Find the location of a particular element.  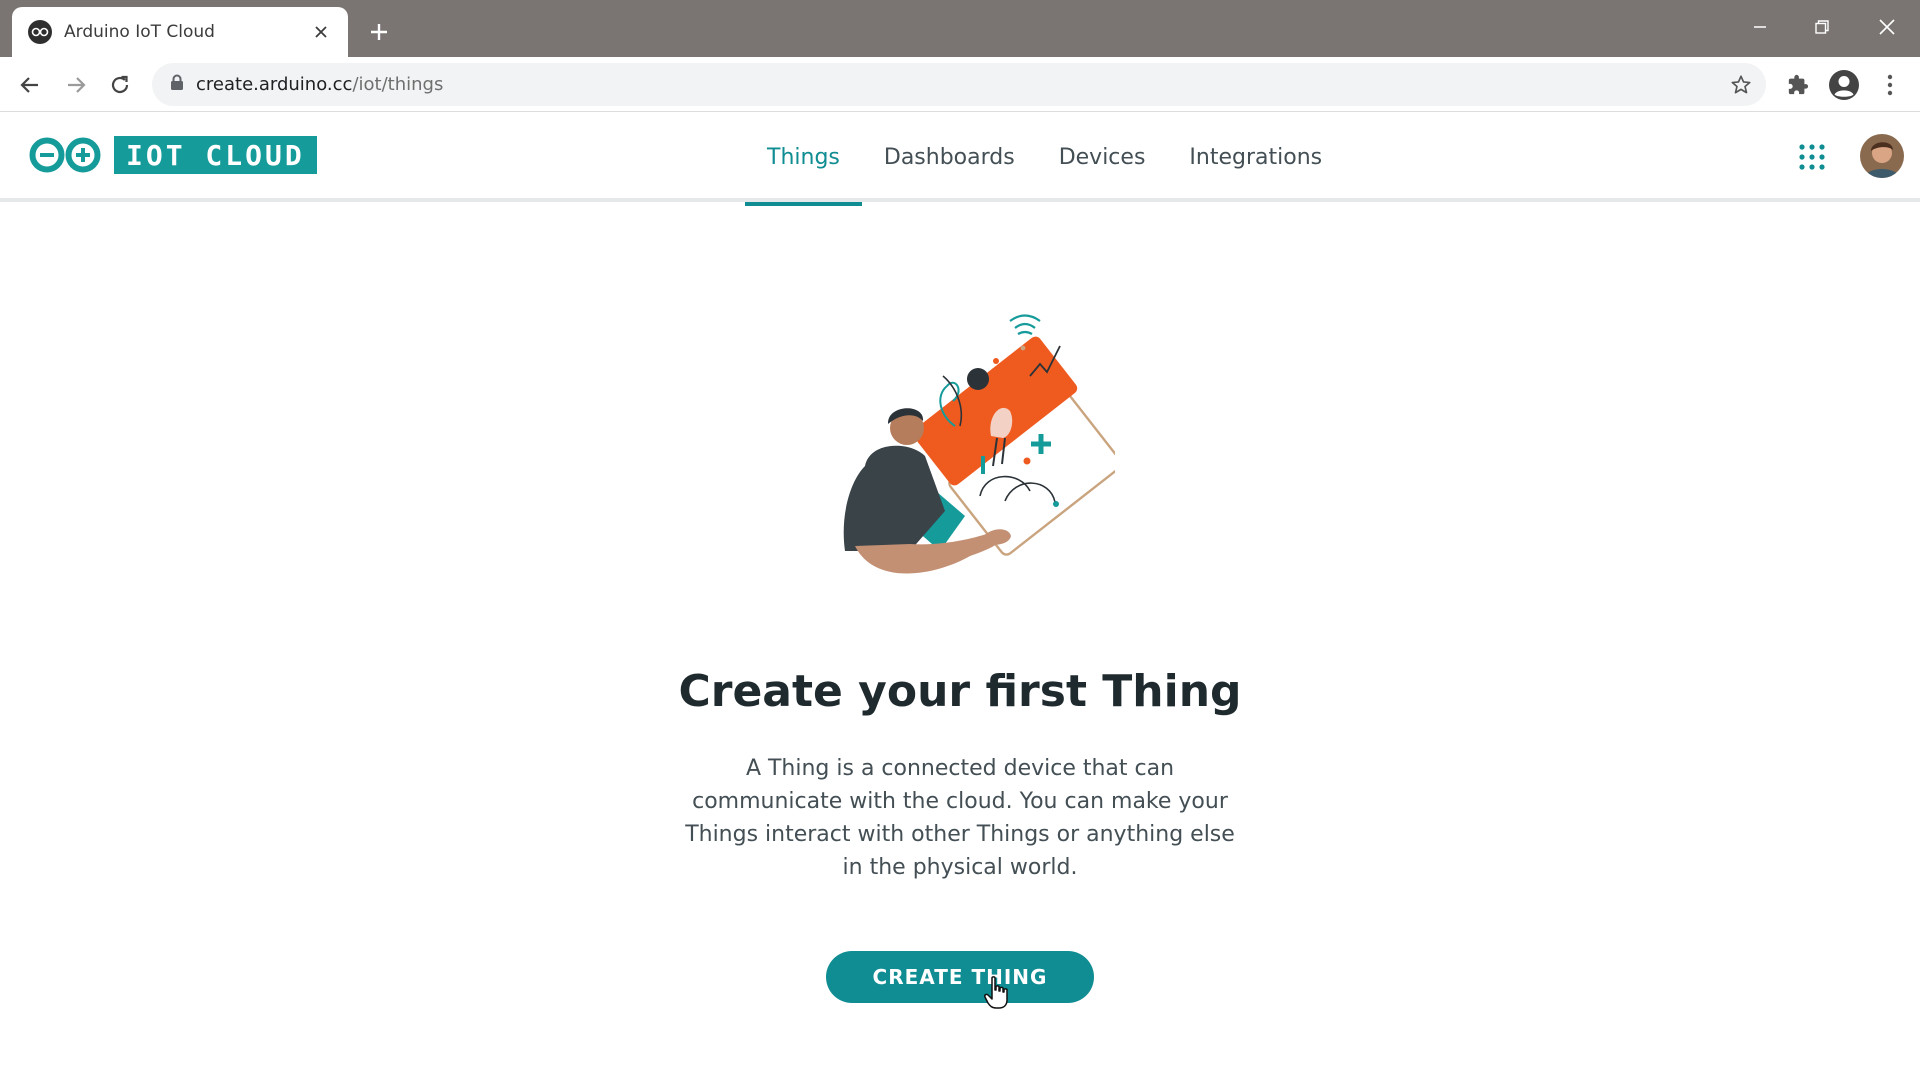

profile-icon is located at coordinates (1844, 85).